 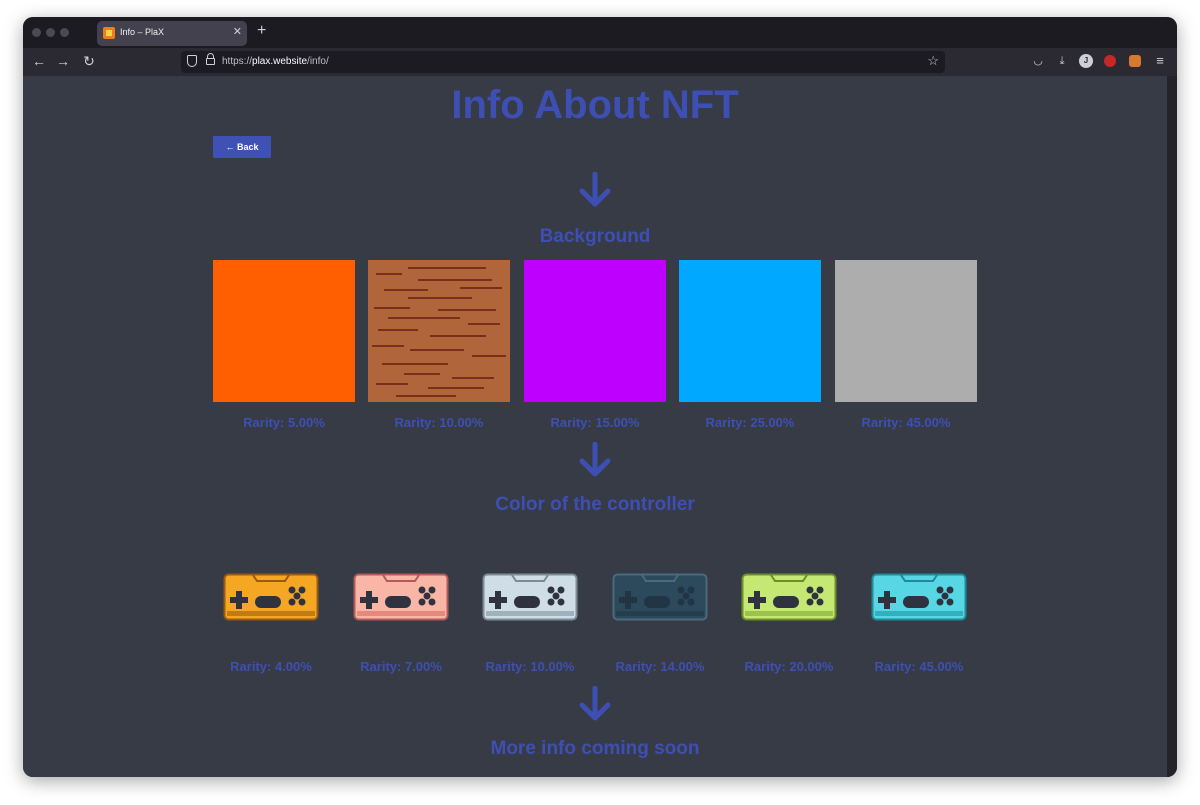 I want to click on background-swatch-blue, so click(x=750, y=331).